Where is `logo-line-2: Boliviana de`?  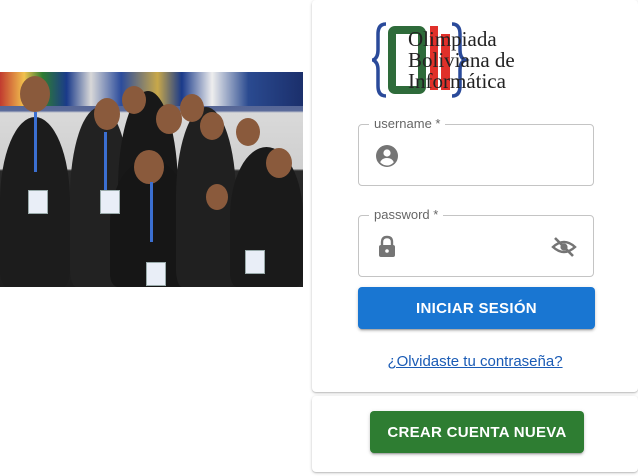 logo-line-2: Boliviana de is located at coordinates (461, 60).